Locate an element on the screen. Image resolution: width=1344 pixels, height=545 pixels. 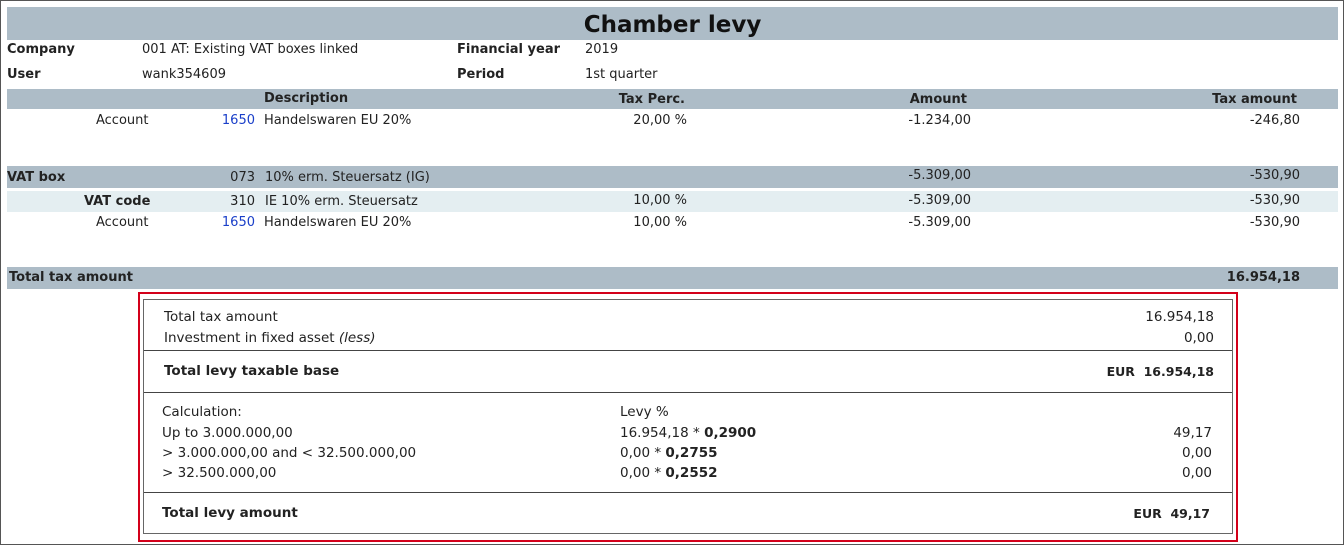
bracket-range: > 3.000.000,00 and < 32.500.000,00 is located at coordinates (289, 453).